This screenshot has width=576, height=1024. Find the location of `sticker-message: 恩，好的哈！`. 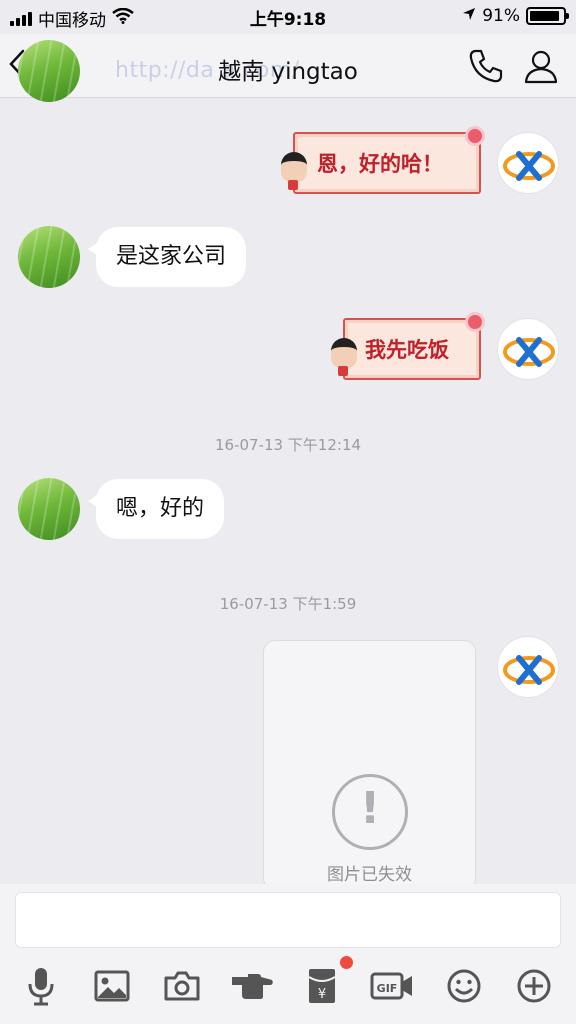

sticker-message: 恩，好的哈！ is located at coordinates (383, 160).